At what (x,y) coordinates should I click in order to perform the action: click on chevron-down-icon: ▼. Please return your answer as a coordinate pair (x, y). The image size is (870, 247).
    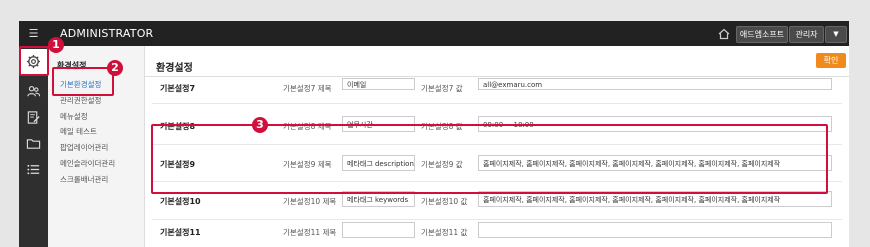
    Looking at the image, I should click on (836, 34).